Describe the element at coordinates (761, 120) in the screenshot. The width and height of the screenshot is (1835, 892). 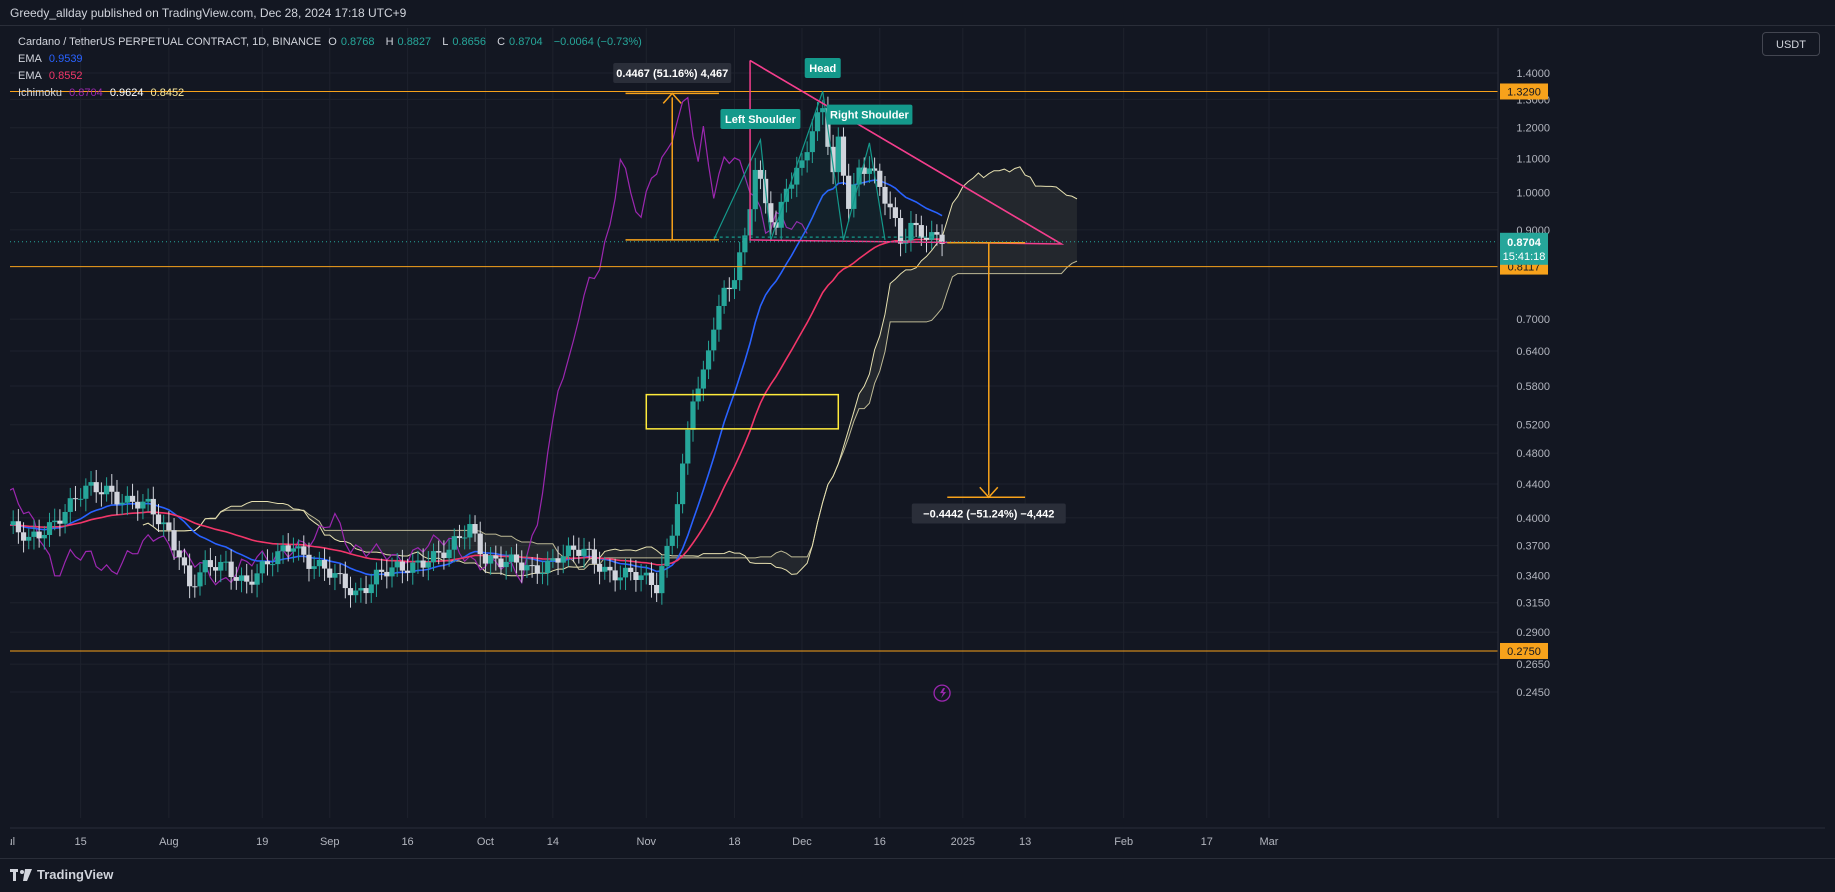
I see `pattern-label-left-shoulder: Left Shoulder` at that location.